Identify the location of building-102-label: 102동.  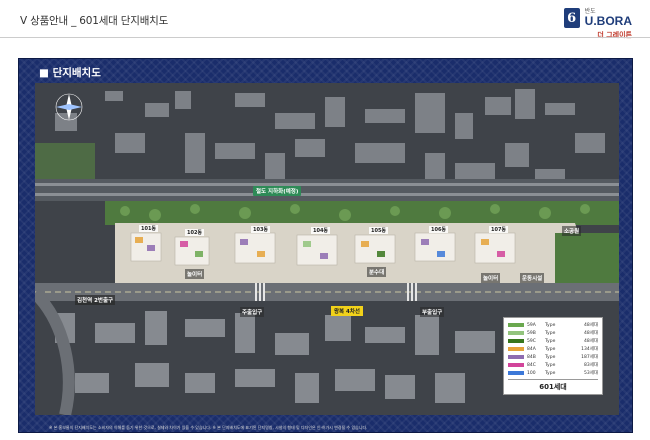
(195, 232).